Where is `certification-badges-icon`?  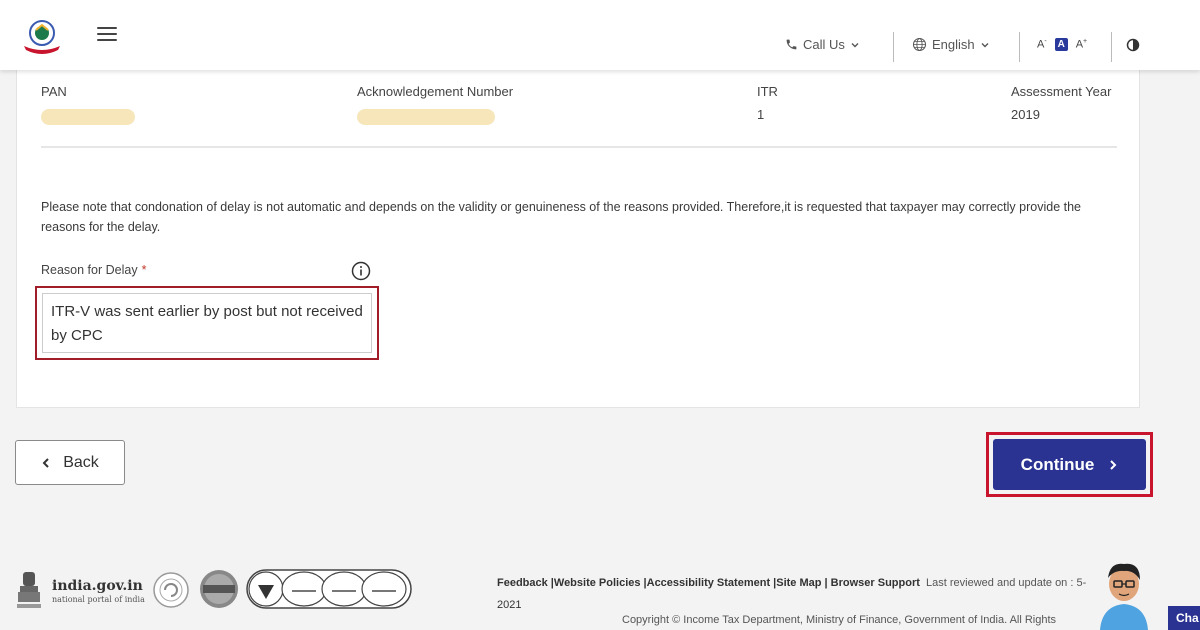 certification-badges-icon is located at coordinates (329, 589).